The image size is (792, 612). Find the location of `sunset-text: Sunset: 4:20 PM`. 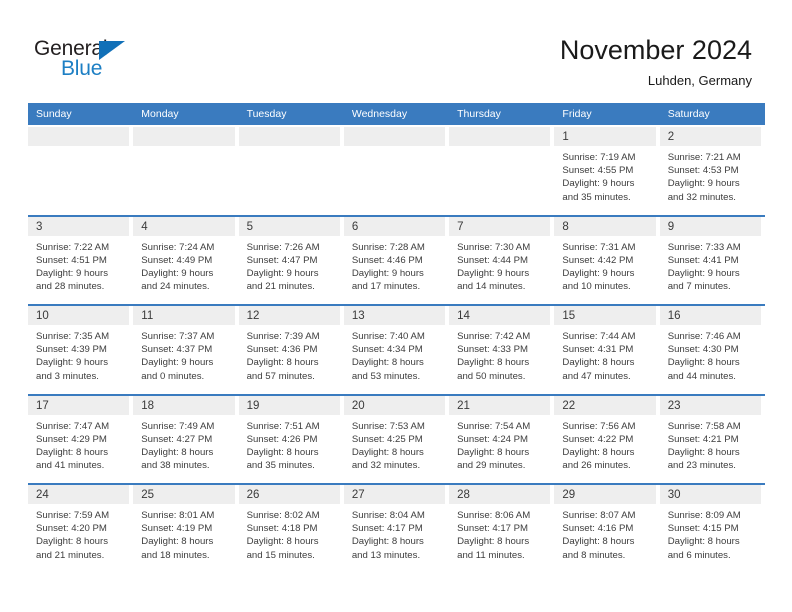

sunset-text: Sunset: 4:20 PM is located at coordinates (71, 529).